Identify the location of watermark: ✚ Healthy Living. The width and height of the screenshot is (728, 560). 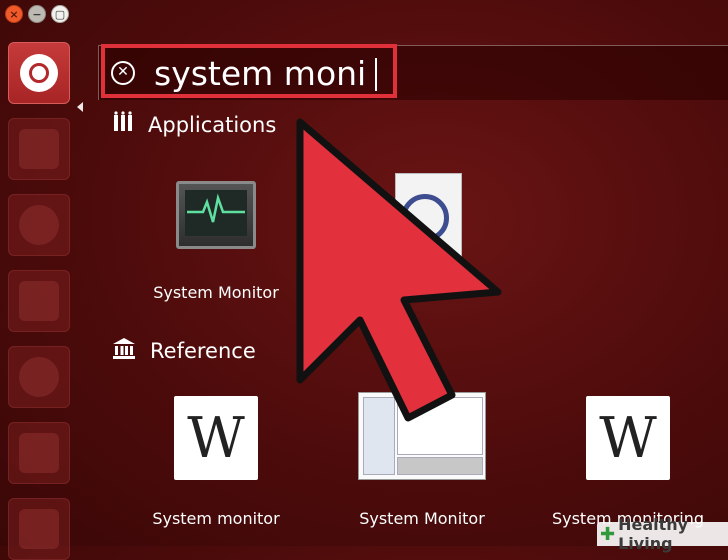
(662, 534).